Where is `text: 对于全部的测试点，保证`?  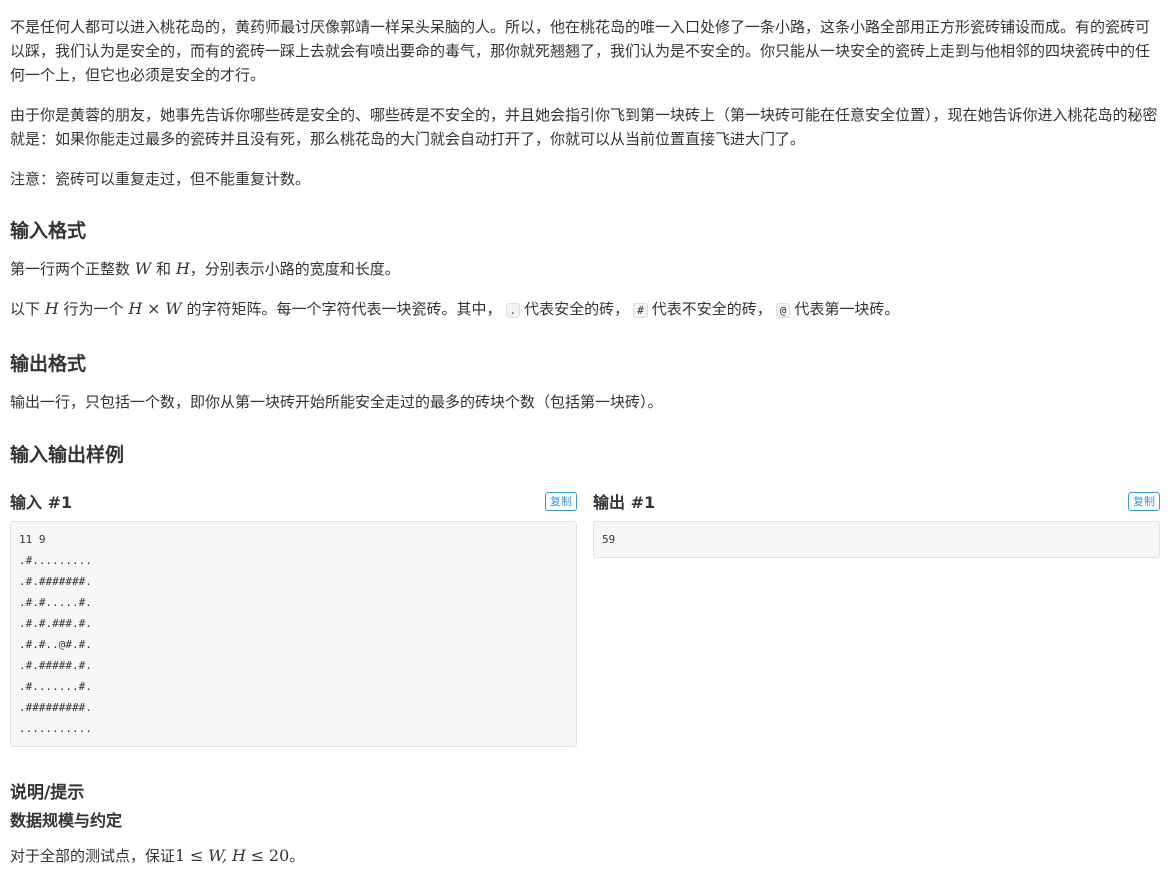
text: 对于全部的测试点，保证 is located at coordinates (93, 856).